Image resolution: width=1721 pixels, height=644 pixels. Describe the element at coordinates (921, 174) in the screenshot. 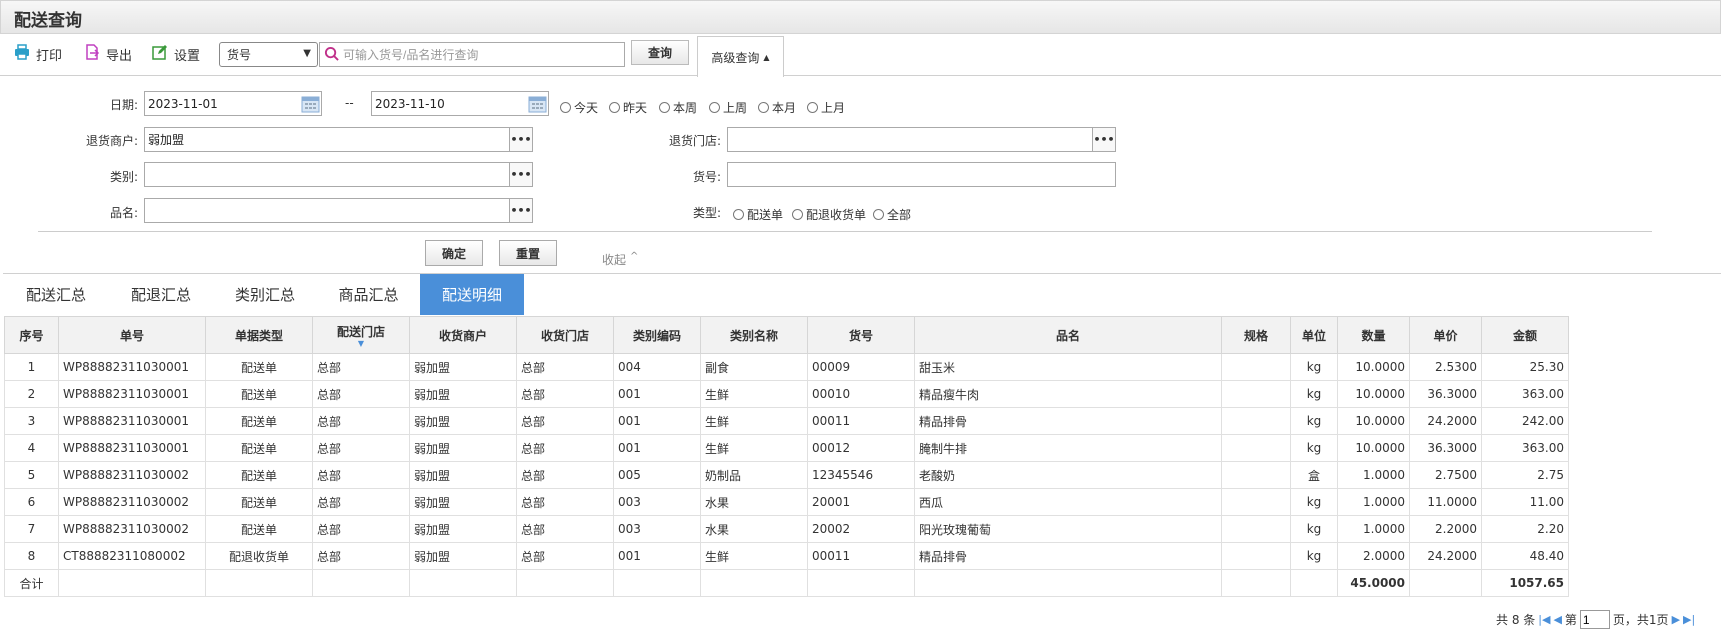

I see `item-no-input` at that location.